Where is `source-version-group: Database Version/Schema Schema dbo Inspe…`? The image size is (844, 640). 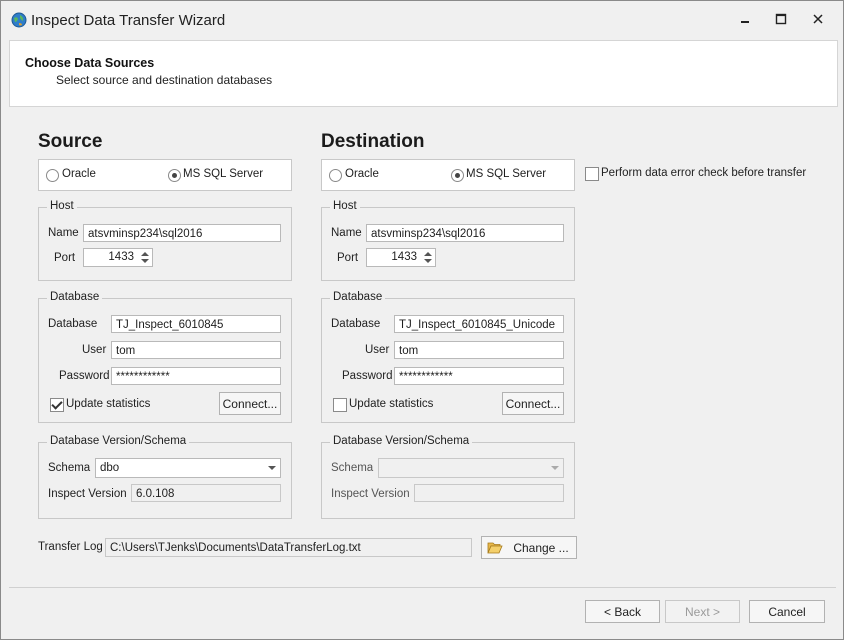 source-version-group: Database Version/Schema Schema dbo Inspe… is located at coordinates (165, 477).